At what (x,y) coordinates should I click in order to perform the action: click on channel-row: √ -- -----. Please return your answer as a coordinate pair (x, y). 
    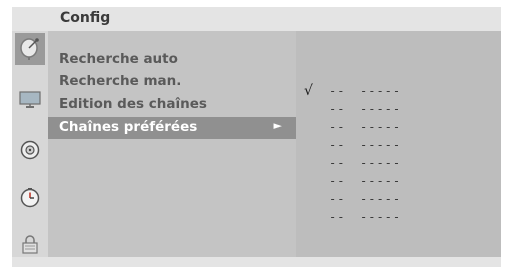
    Looking at the image, I should click on (398, 92).